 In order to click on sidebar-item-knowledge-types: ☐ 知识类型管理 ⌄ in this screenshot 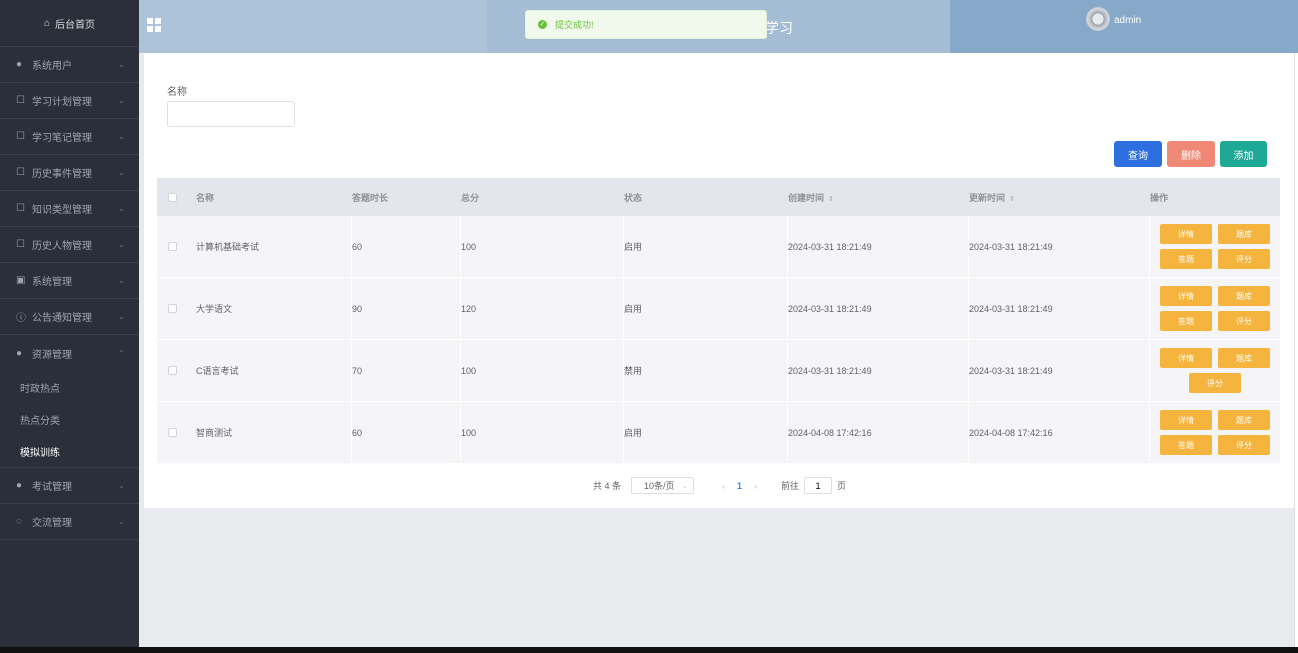, I will do `click(69, 209)`.